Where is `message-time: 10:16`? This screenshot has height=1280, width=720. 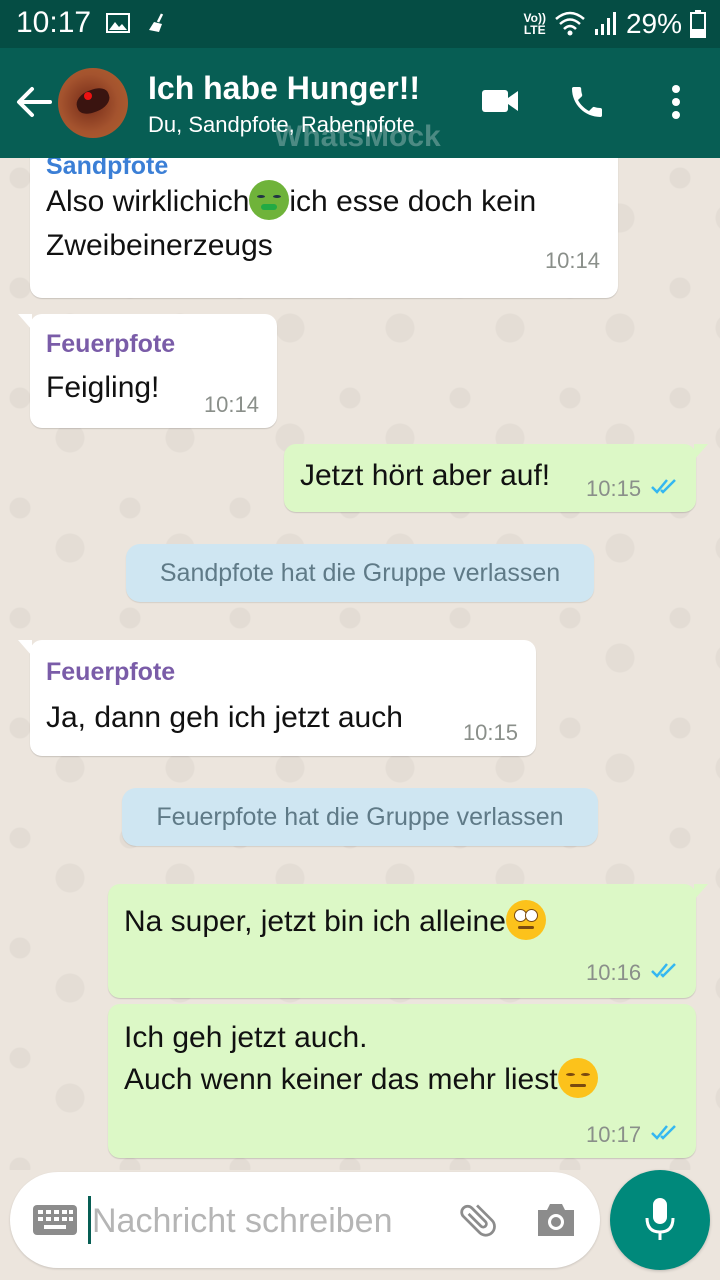
message-time: 10:16 is located at coordinates (614, 972).